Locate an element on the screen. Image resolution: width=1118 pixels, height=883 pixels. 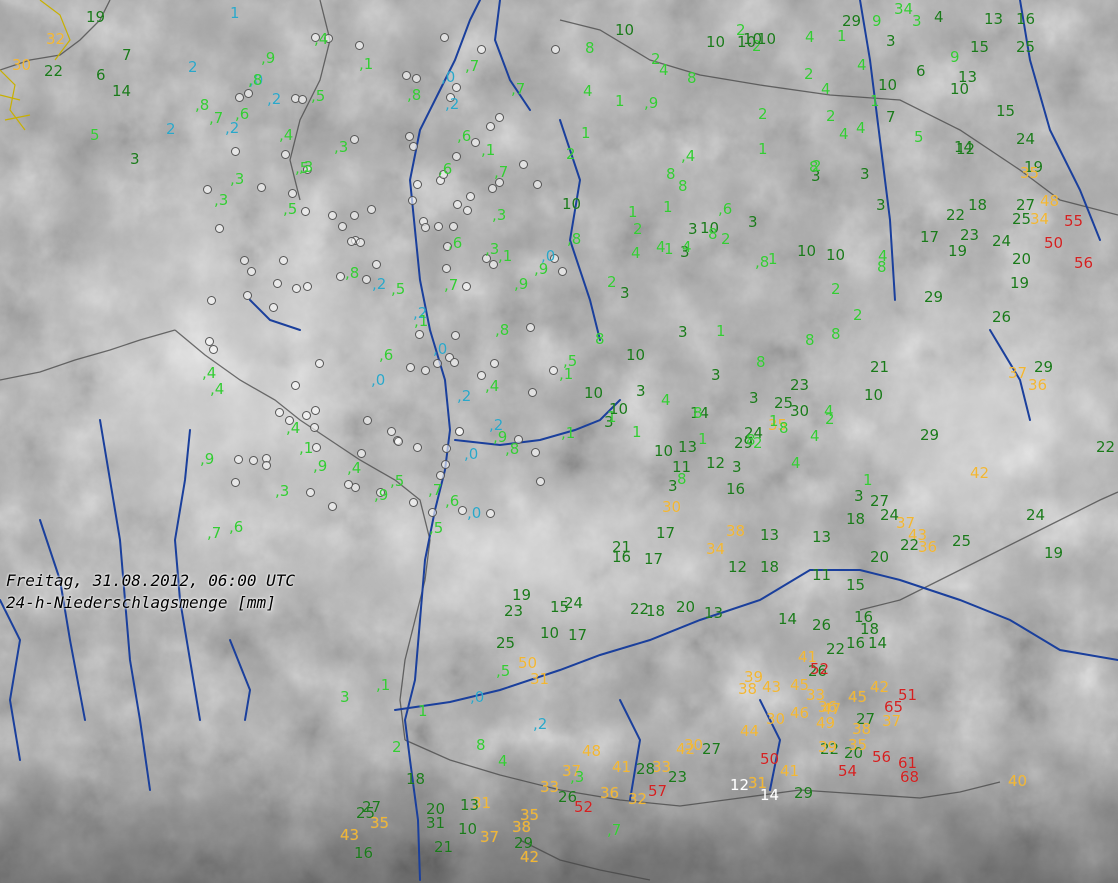
station-reading: ,6 is located at coordinates (725, 209).